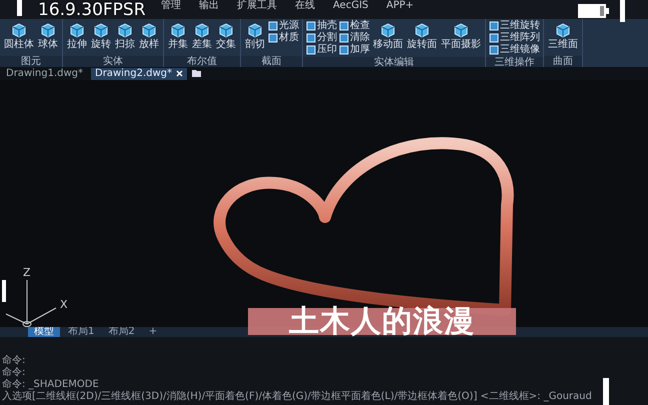  What do you see at coordinates (209, 6) in the screenshot?
I see `ribbon-tab: 输出` at bounding box center [209, 6].